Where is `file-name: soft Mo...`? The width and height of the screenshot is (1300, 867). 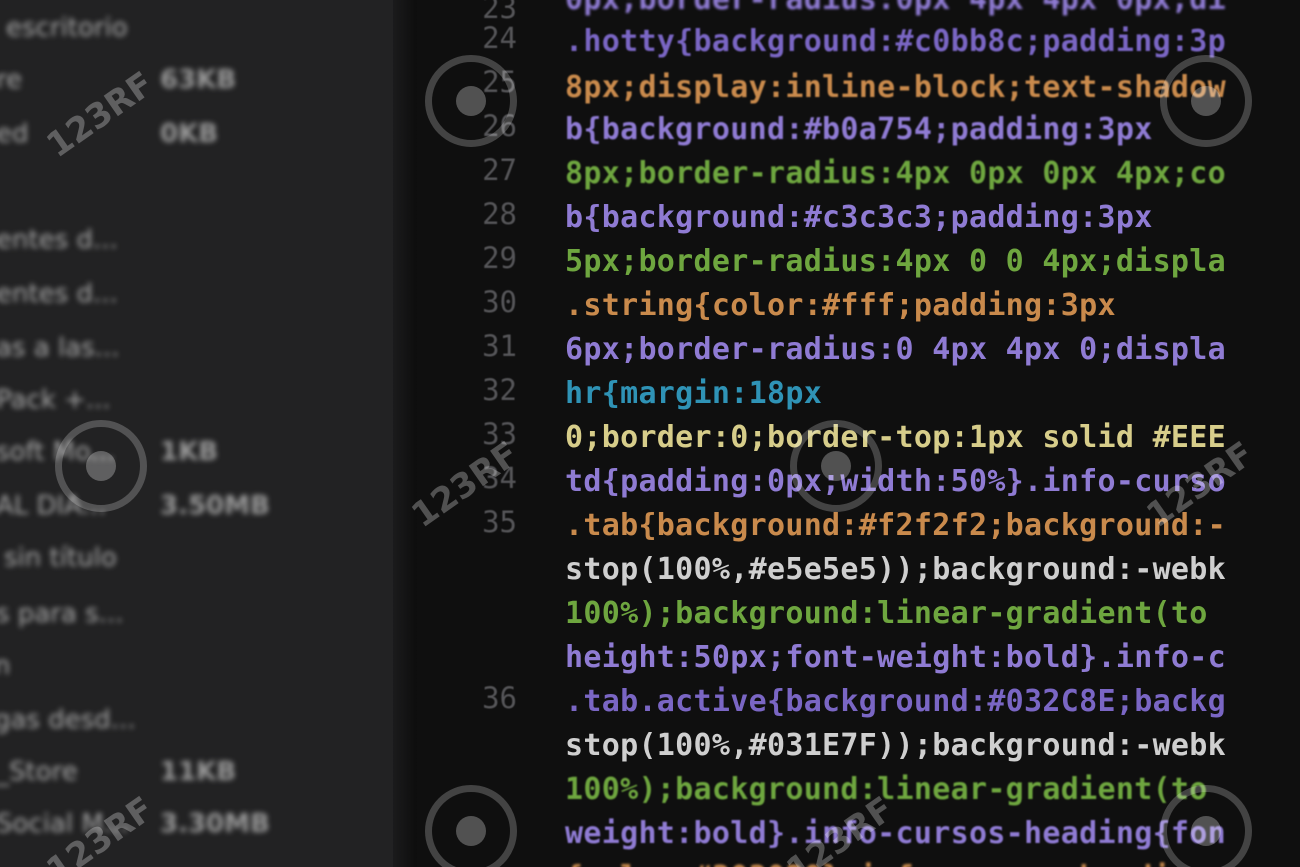
file-name: soft Mo... is located at coordinates (58, 452).